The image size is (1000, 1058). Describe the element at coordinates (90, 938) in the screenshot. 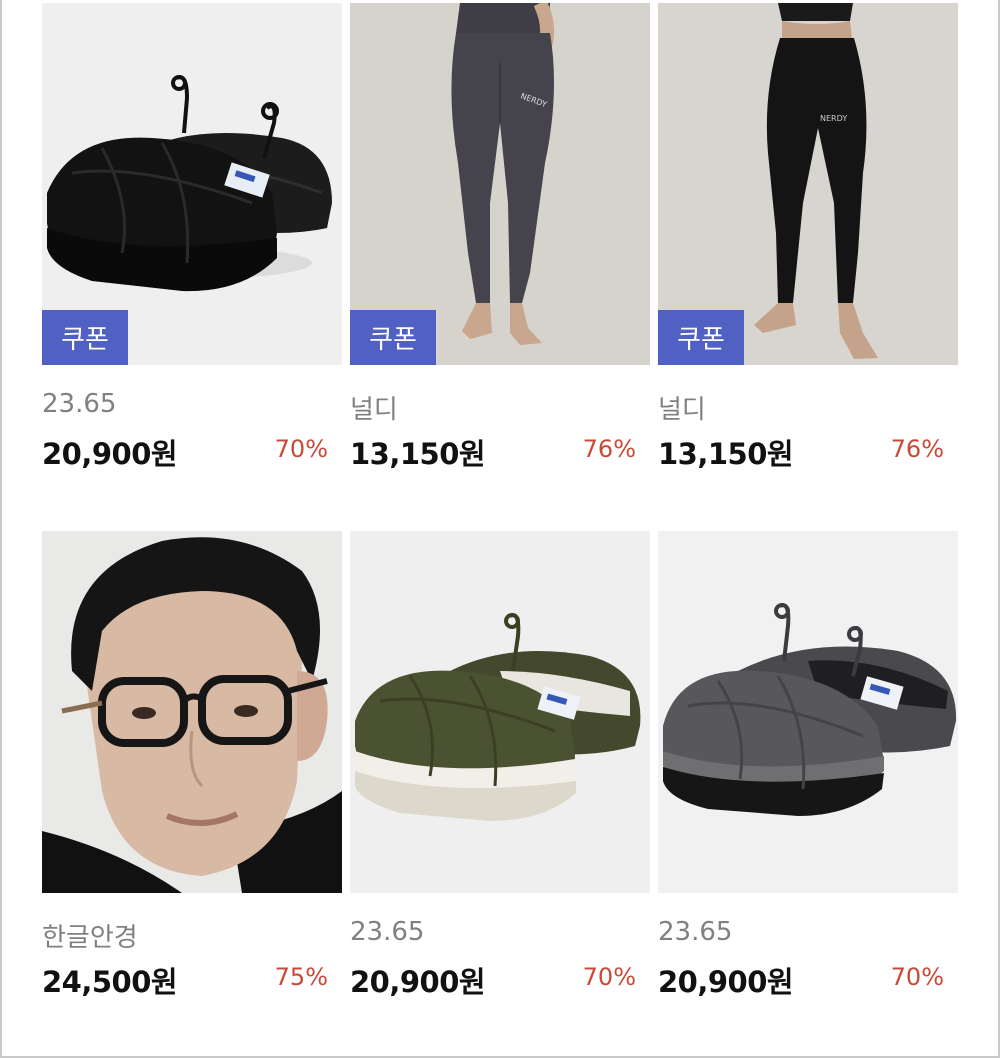

I see `brand-name: 한글안경` at that location.